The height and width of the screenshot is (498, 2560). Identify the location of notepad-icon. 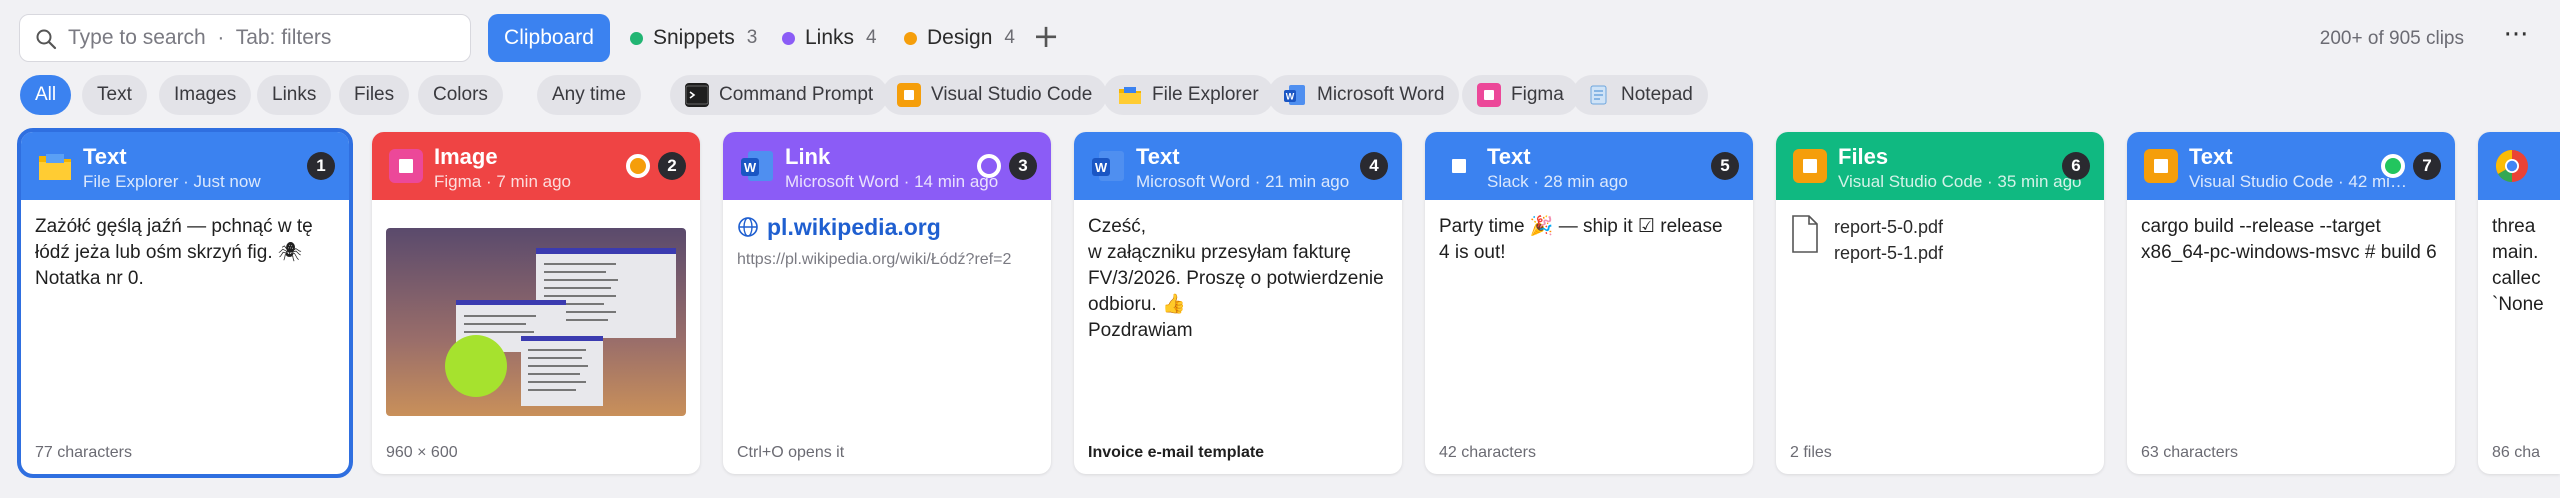
(1599, 95).